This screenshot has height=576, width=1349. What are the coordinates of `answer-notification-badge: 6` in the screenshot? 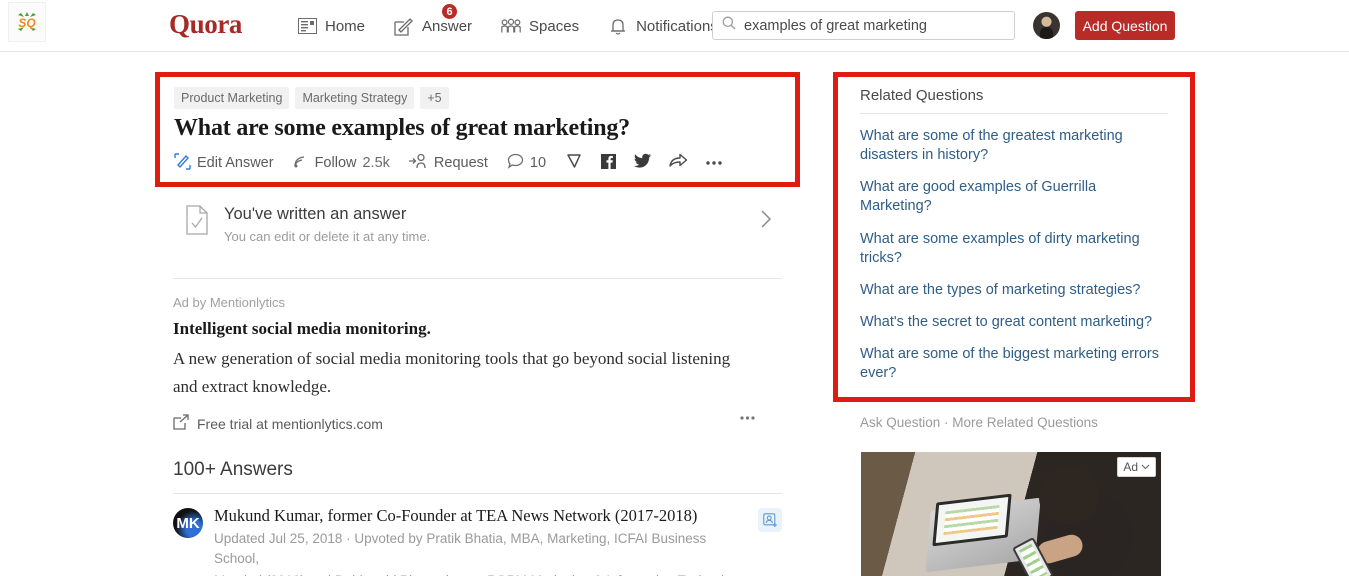 It's located at (450, 11).